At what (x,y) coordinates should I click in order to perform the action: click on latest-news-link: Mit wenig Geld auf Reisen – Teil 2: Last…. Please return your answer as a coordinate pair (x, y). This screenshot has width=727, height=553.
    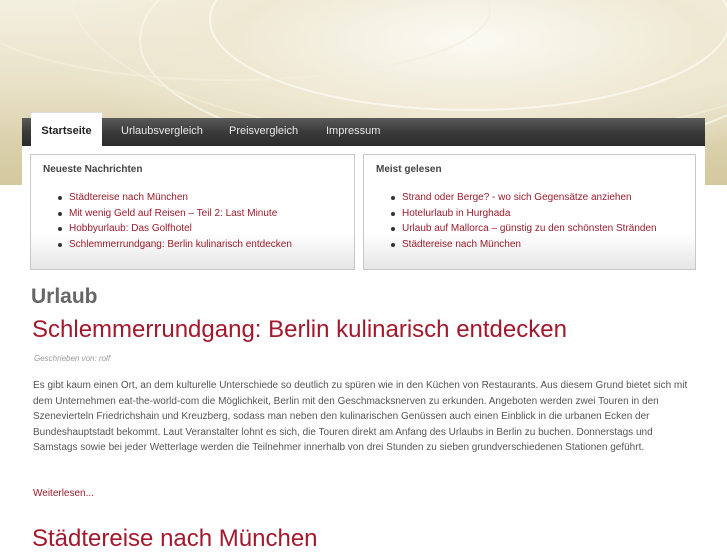
    Looking at the image, I should click on (175, 214).